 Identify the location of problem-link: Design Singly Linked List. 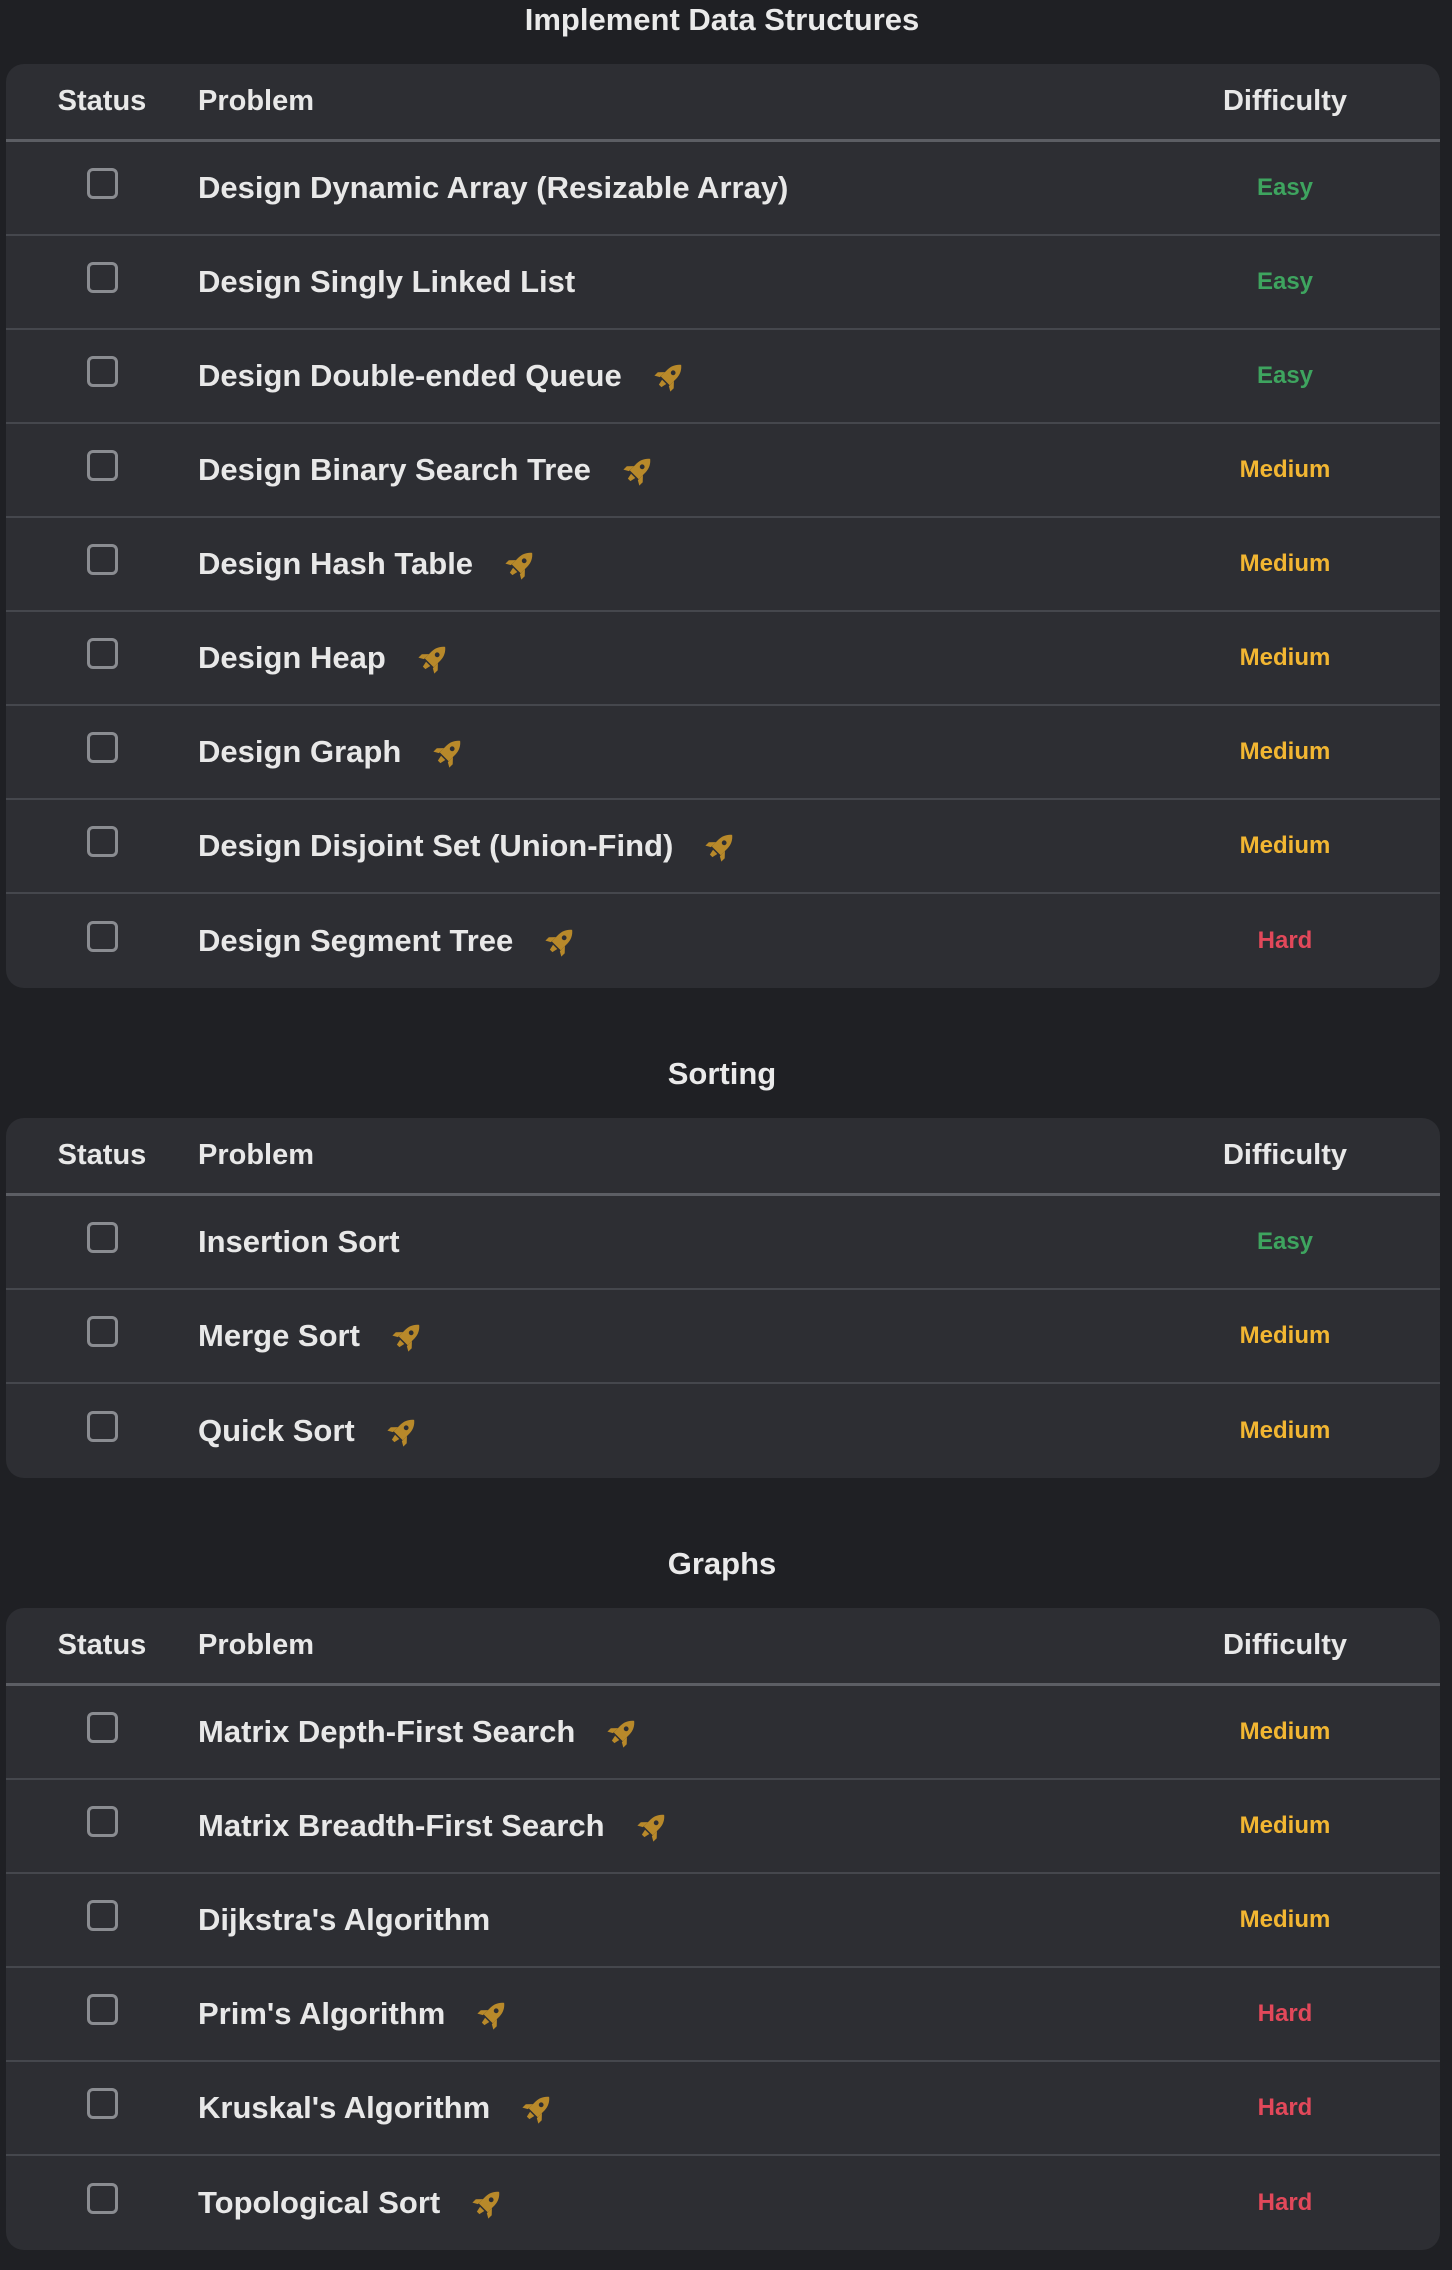
(386, 282).